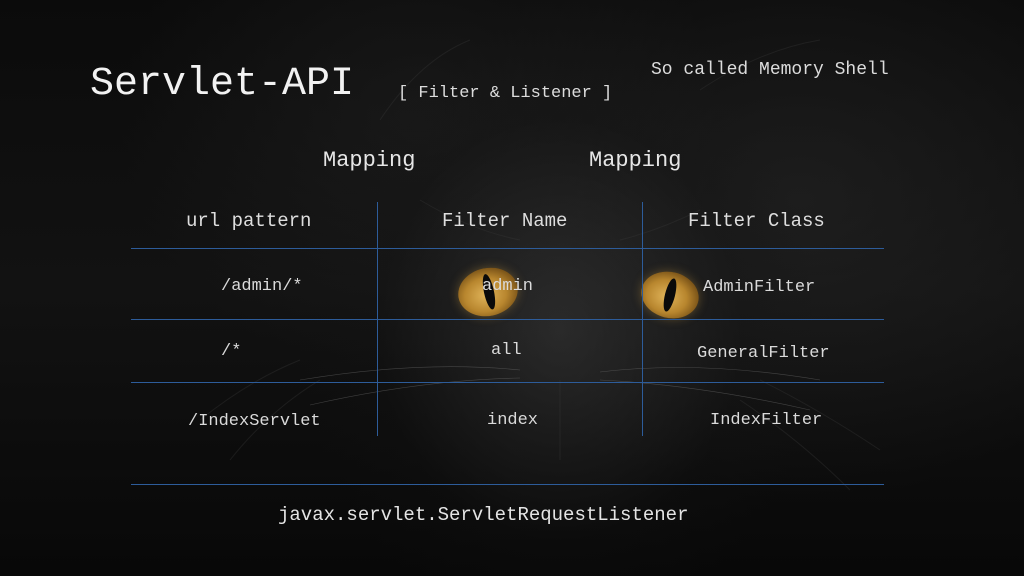 The height and width of the screenshot is (576, 1024). Describe the element at coordinates (505, 93) in the screenshot. I see `page-subtitle: [ Filter & Listener ]` at that location.